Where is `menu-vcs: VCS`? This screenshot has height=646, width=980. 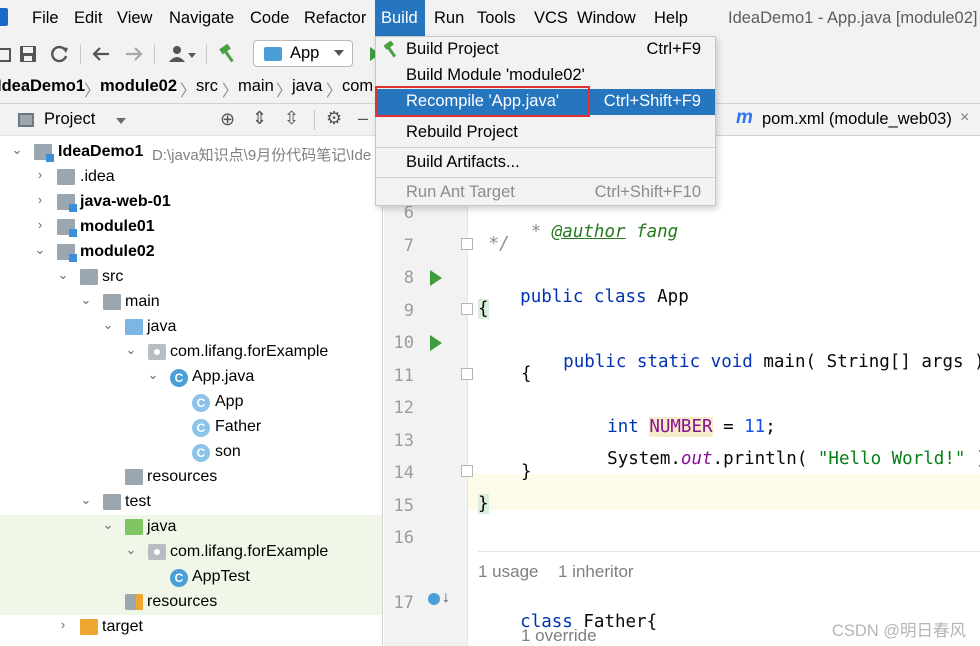 menu-vcs: VCS is located at coordinates (551, 18).